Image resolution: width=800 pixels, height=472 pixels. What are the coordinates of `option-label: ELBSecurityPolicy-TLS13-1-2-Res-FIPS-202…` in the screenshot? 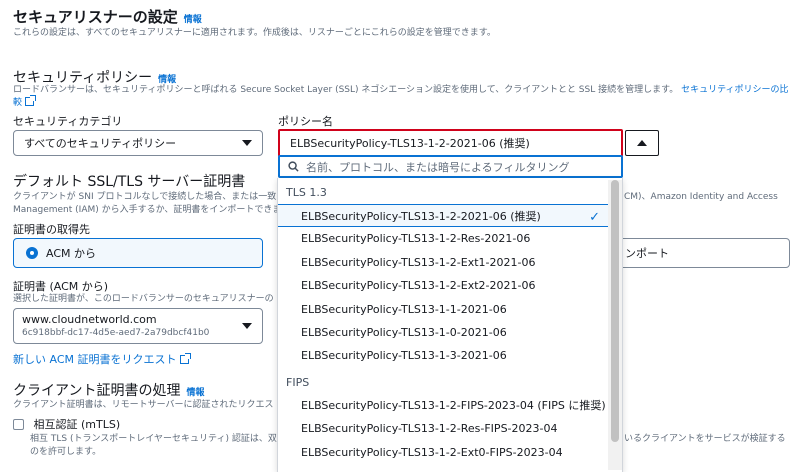 It's located at (429, 429).